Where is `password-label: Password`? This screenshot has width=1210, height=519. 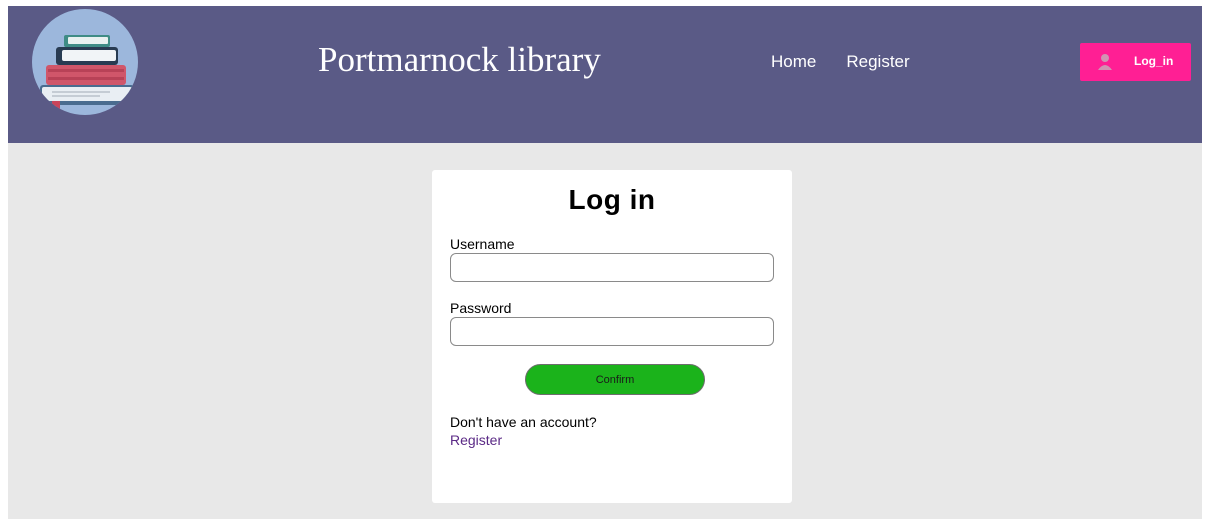 password-label: Password is located at coordinates (481, 308).